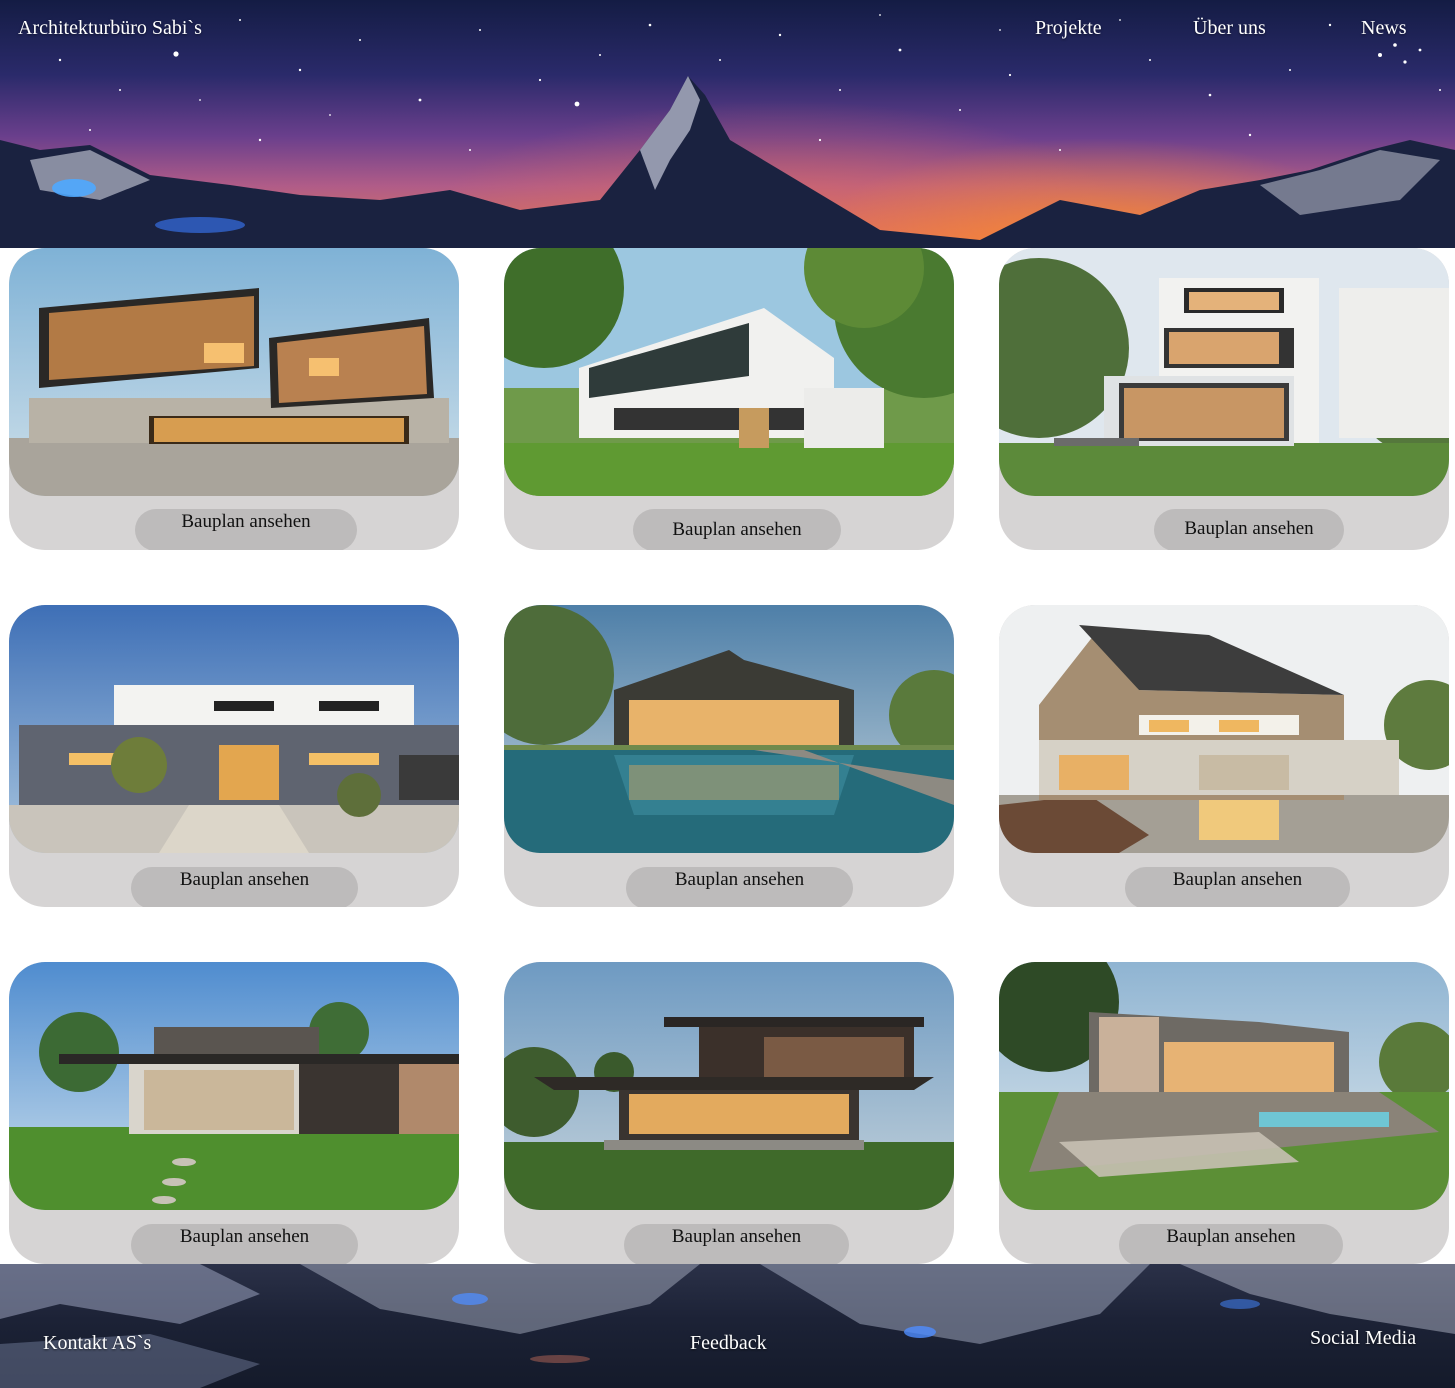 The width and height of the screenshot is (1455, 1388). Describe the element at coordinates (97, 1343) in the screenshot. I see `footer-kontakt-link: Kontakt AS`s` at that location.